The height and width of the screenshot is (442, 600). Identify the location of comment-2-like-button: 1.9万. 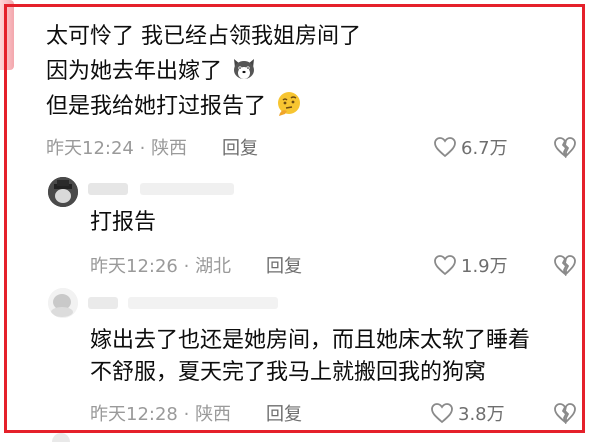
(470, 265).